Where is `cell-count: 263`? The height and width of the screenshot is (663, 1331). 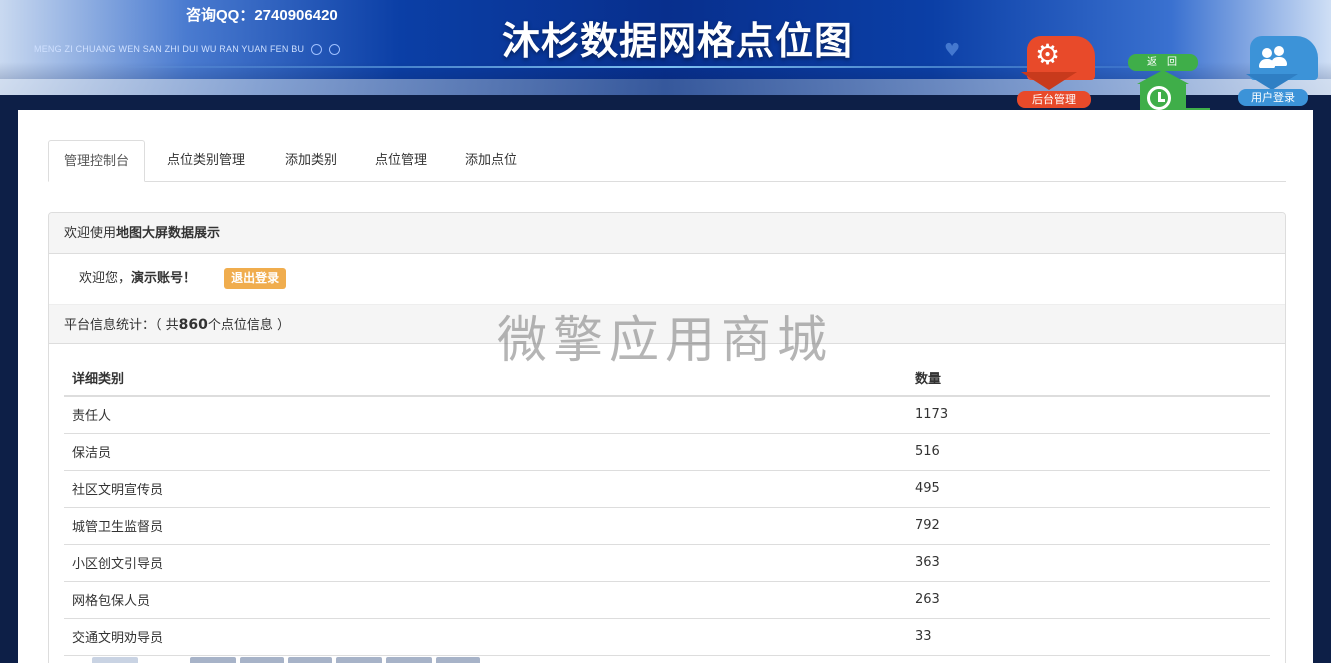 cell-count: 263 is located at coordinates (1088, 600).